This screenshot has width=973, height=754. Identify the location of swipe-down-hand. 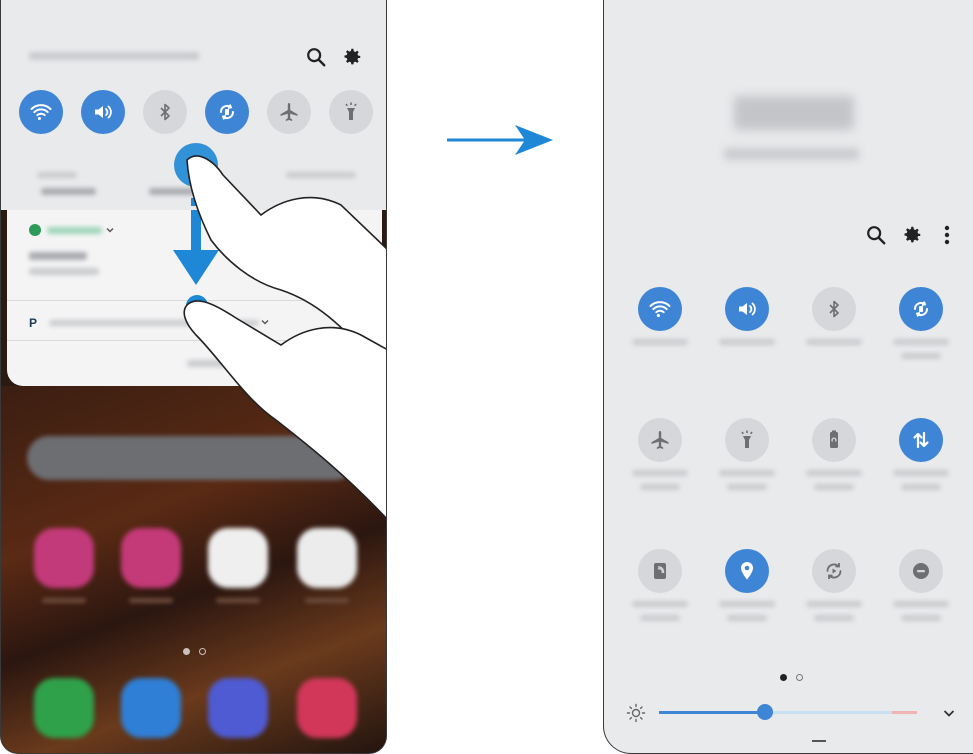
(279, 331).